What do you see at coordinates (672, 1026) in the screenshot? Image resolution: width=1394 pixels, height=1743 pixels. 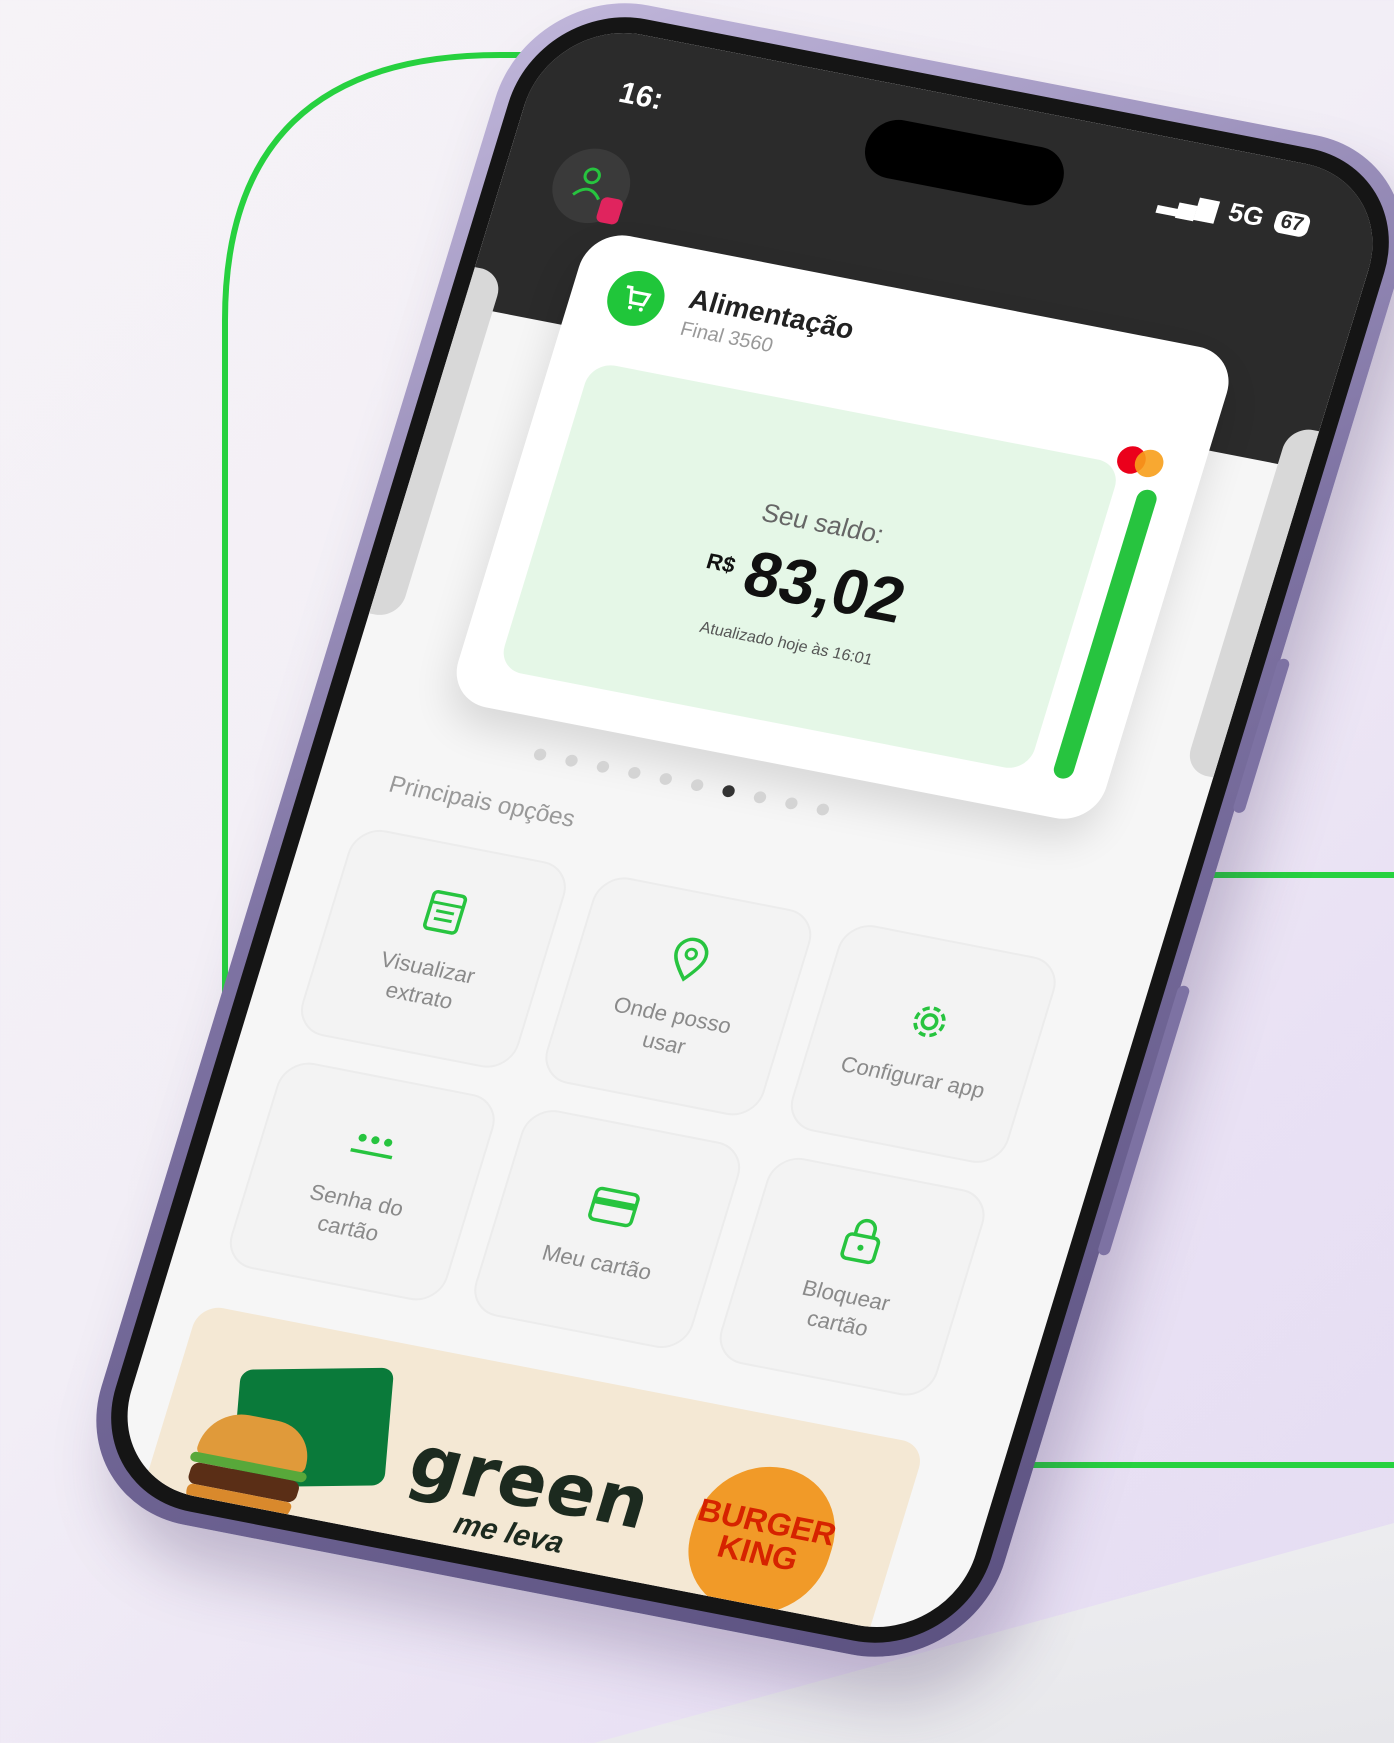 I see `tile-label: Onde posso usar` at bounding box center [672, 1026].